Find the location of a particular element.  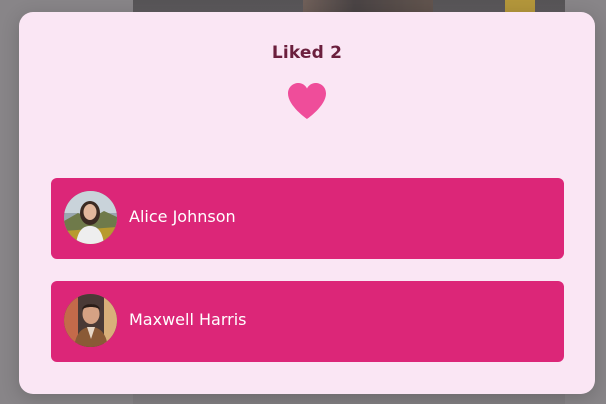

modal-title: Liked 2 is located at coordinates (307, 53).